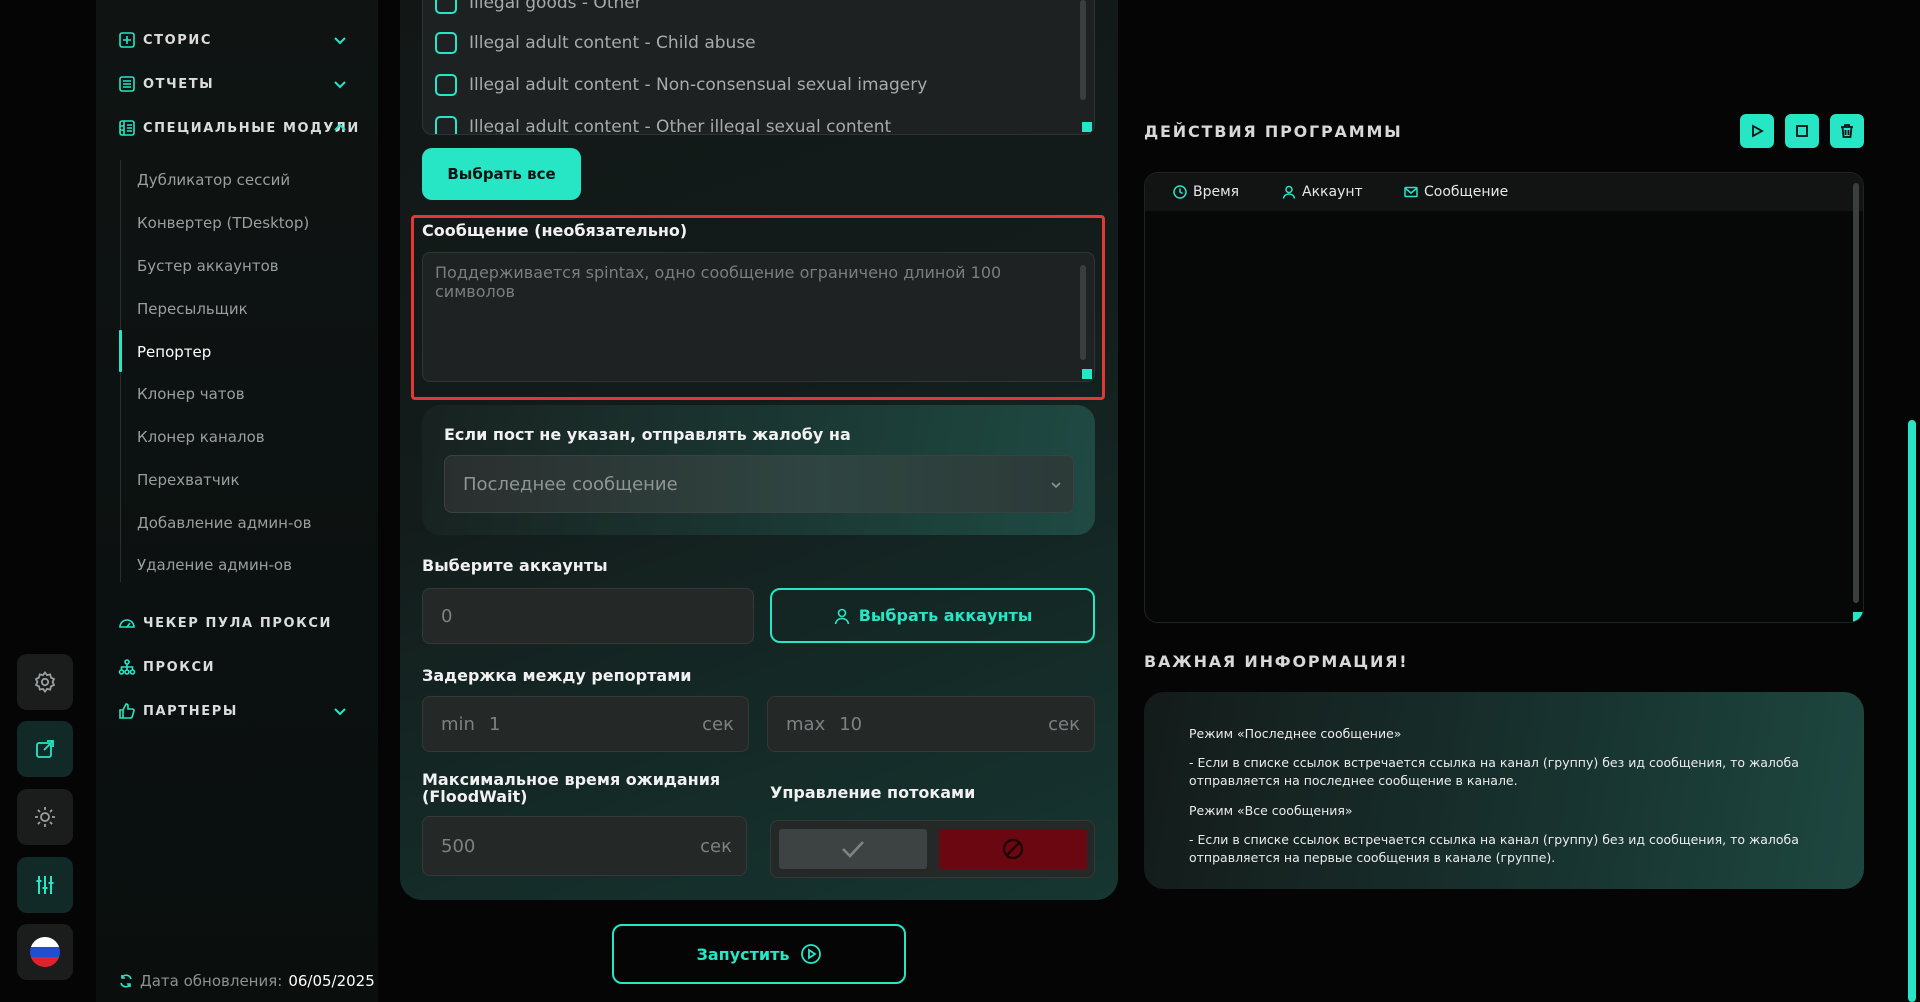 The image size is (1920, 1002). I want to click on sidebar-item-chat-cloner: Клонер чатов, so click(191, 394).